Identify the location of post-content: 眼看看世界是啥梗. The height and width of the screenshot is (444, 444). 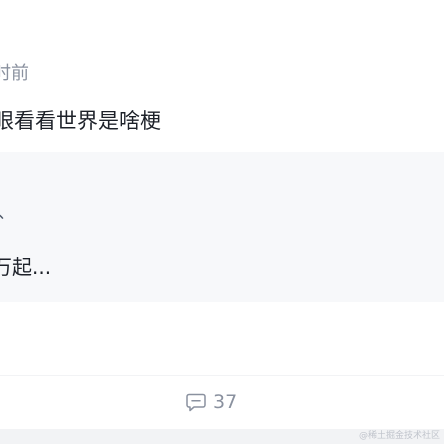
(80, 121).